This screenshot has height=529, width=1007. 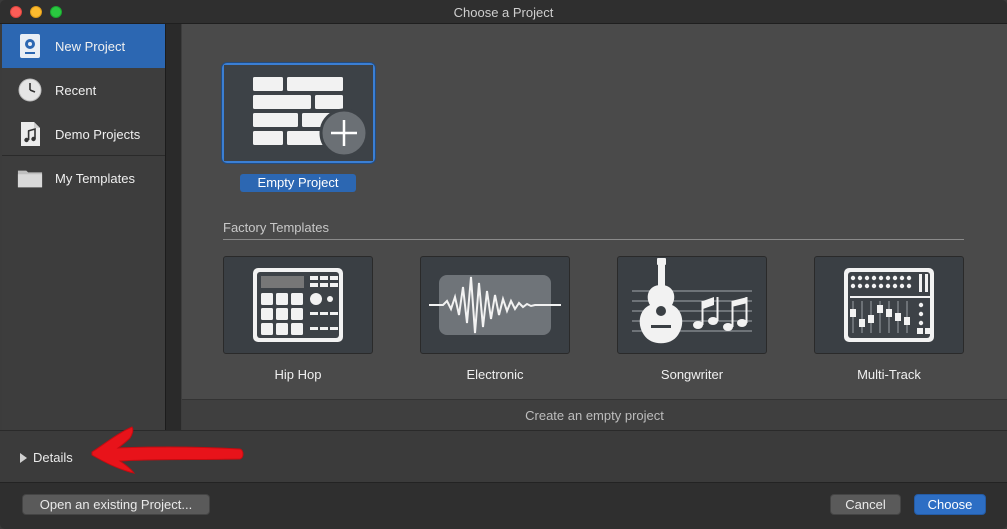 I want to click on empty-project-icon, so click(x=298, y=113).